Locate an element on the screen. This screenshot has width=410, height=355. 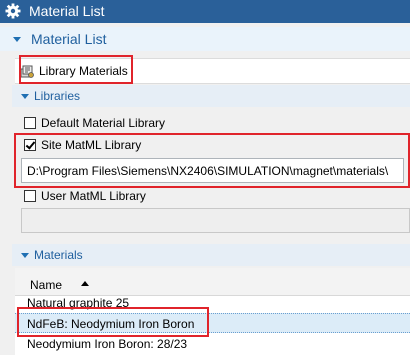
library-materials-icon is located at coordinates (27, 71).